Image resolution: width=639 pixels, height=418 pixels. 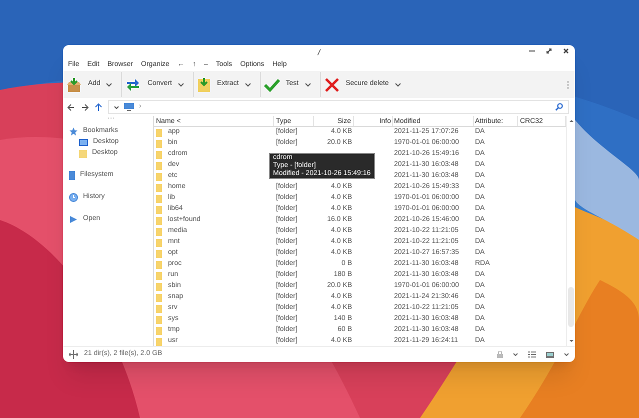 What do you see at coordinates (129, 107) in the screenshot?
I see `computer-icon` at bounding box center [129, 107].